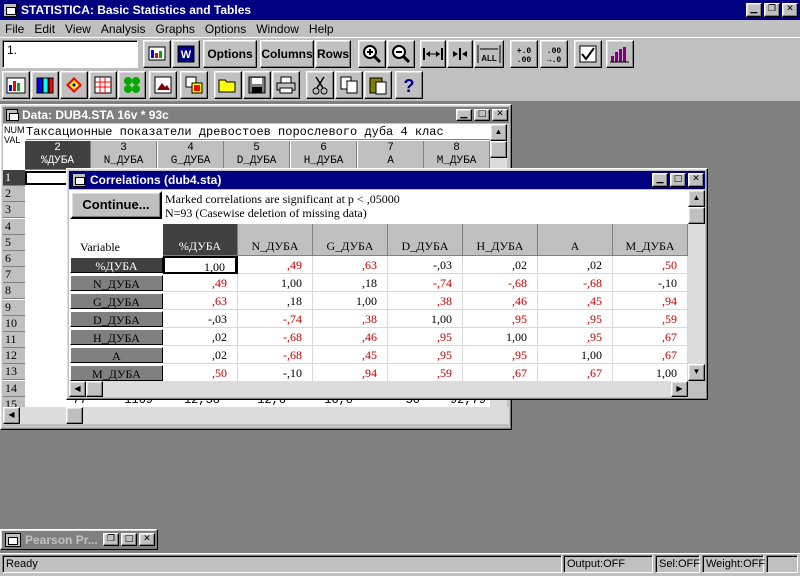 The image size is (800, 576). What do you see at coordinates (696, 389) in the screenshot?
I see `corr-size-grip` at bounding box center [696, 389].